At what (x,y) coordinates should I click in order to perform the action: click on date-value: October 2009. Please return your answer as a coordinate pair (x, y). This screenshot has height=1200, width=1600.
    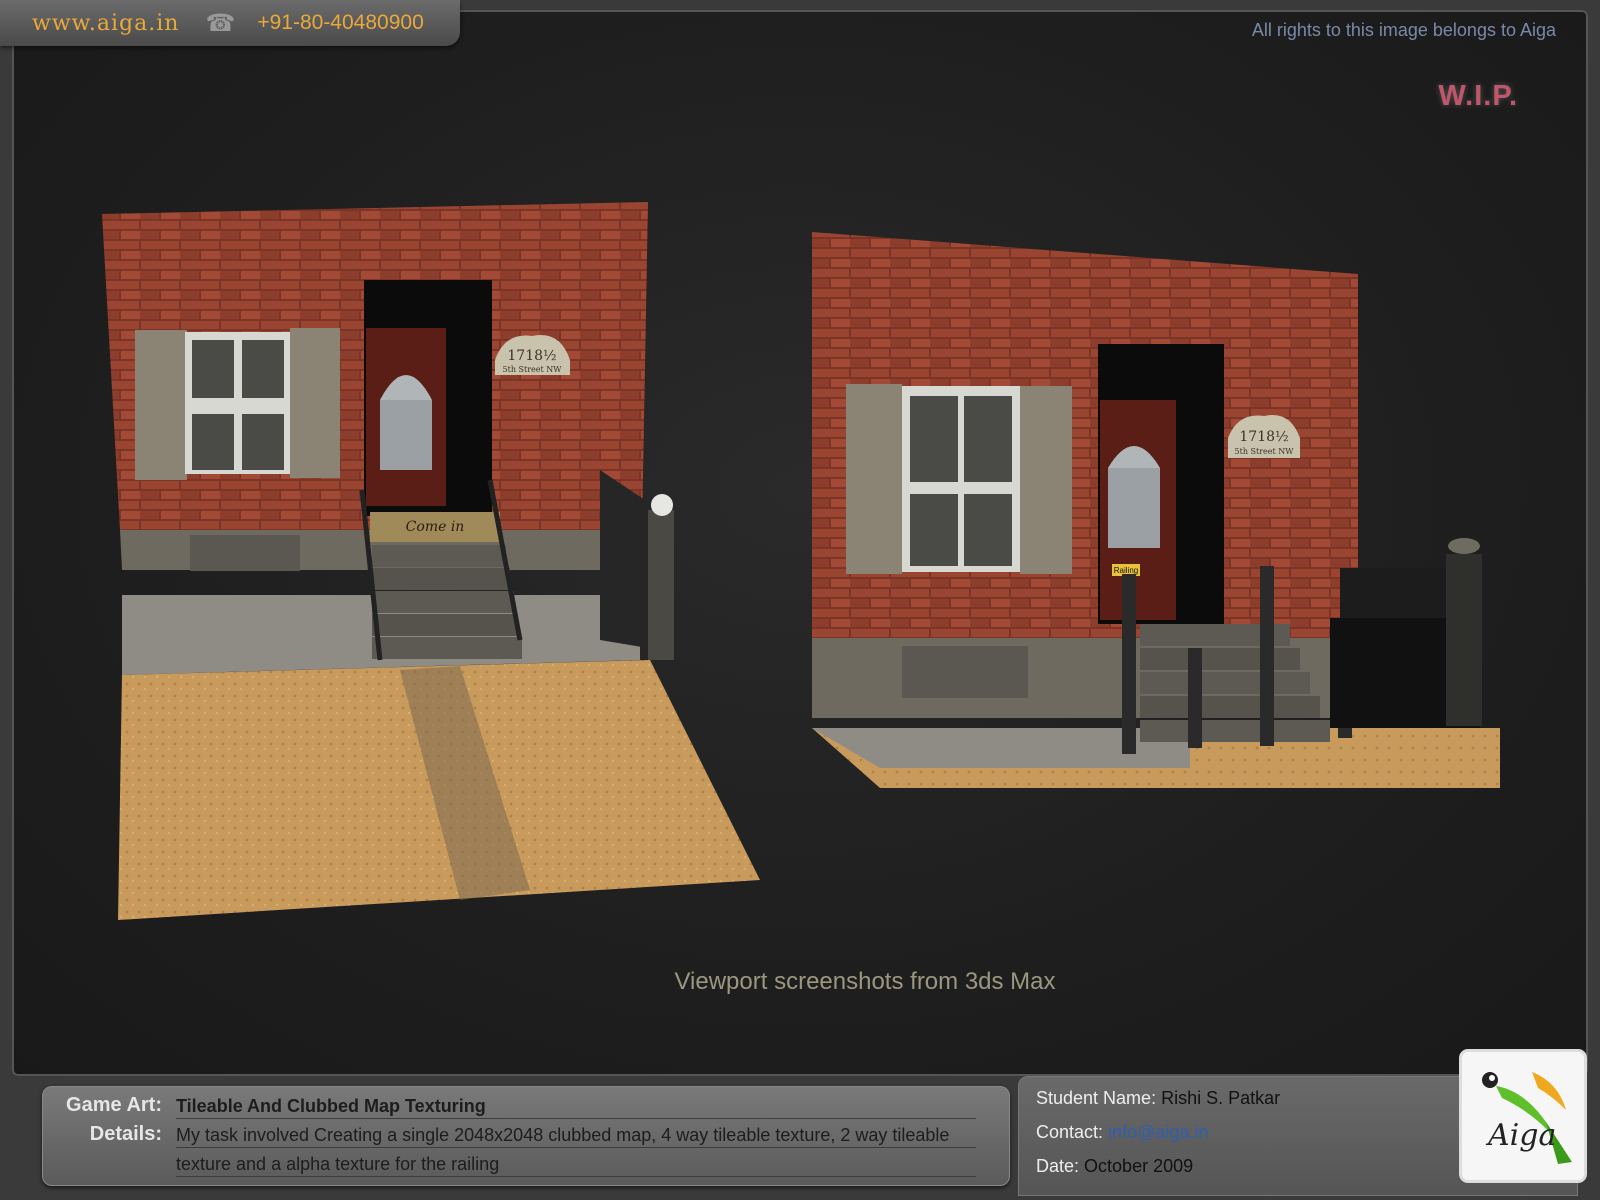
    Looking at the image, I should click on (1139, 1166).